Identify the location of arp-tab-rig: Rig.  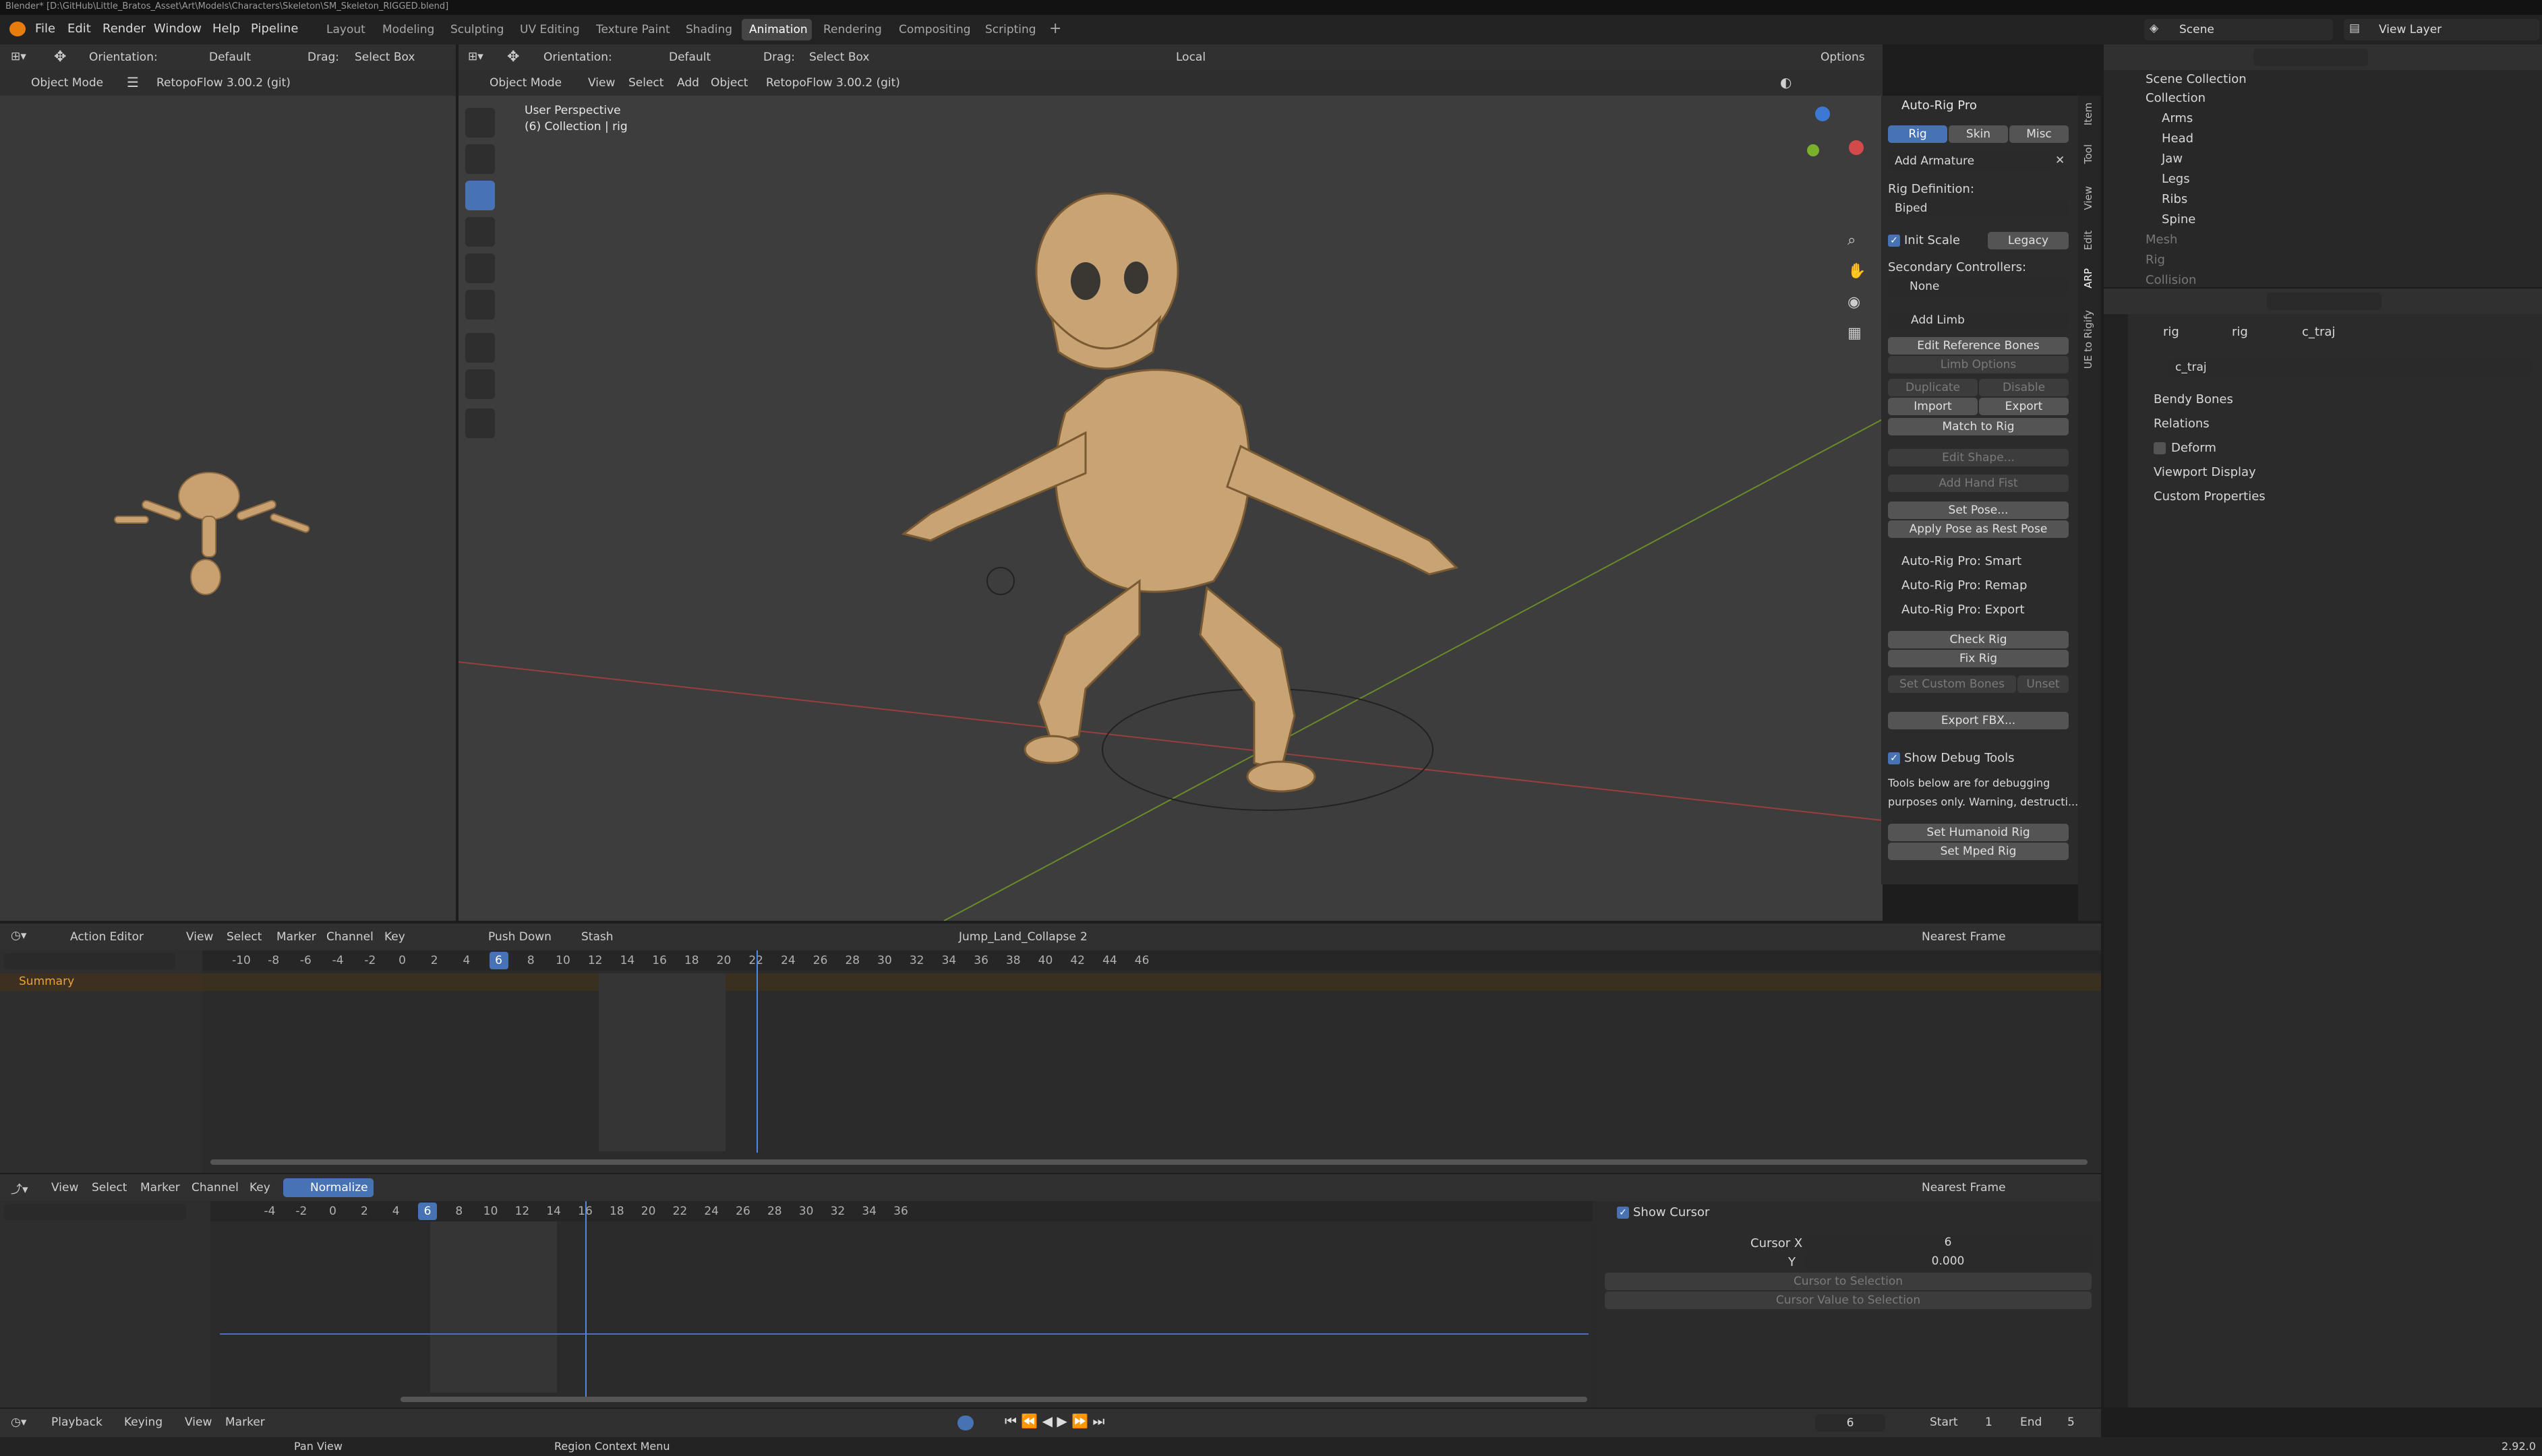
(1917, 134).